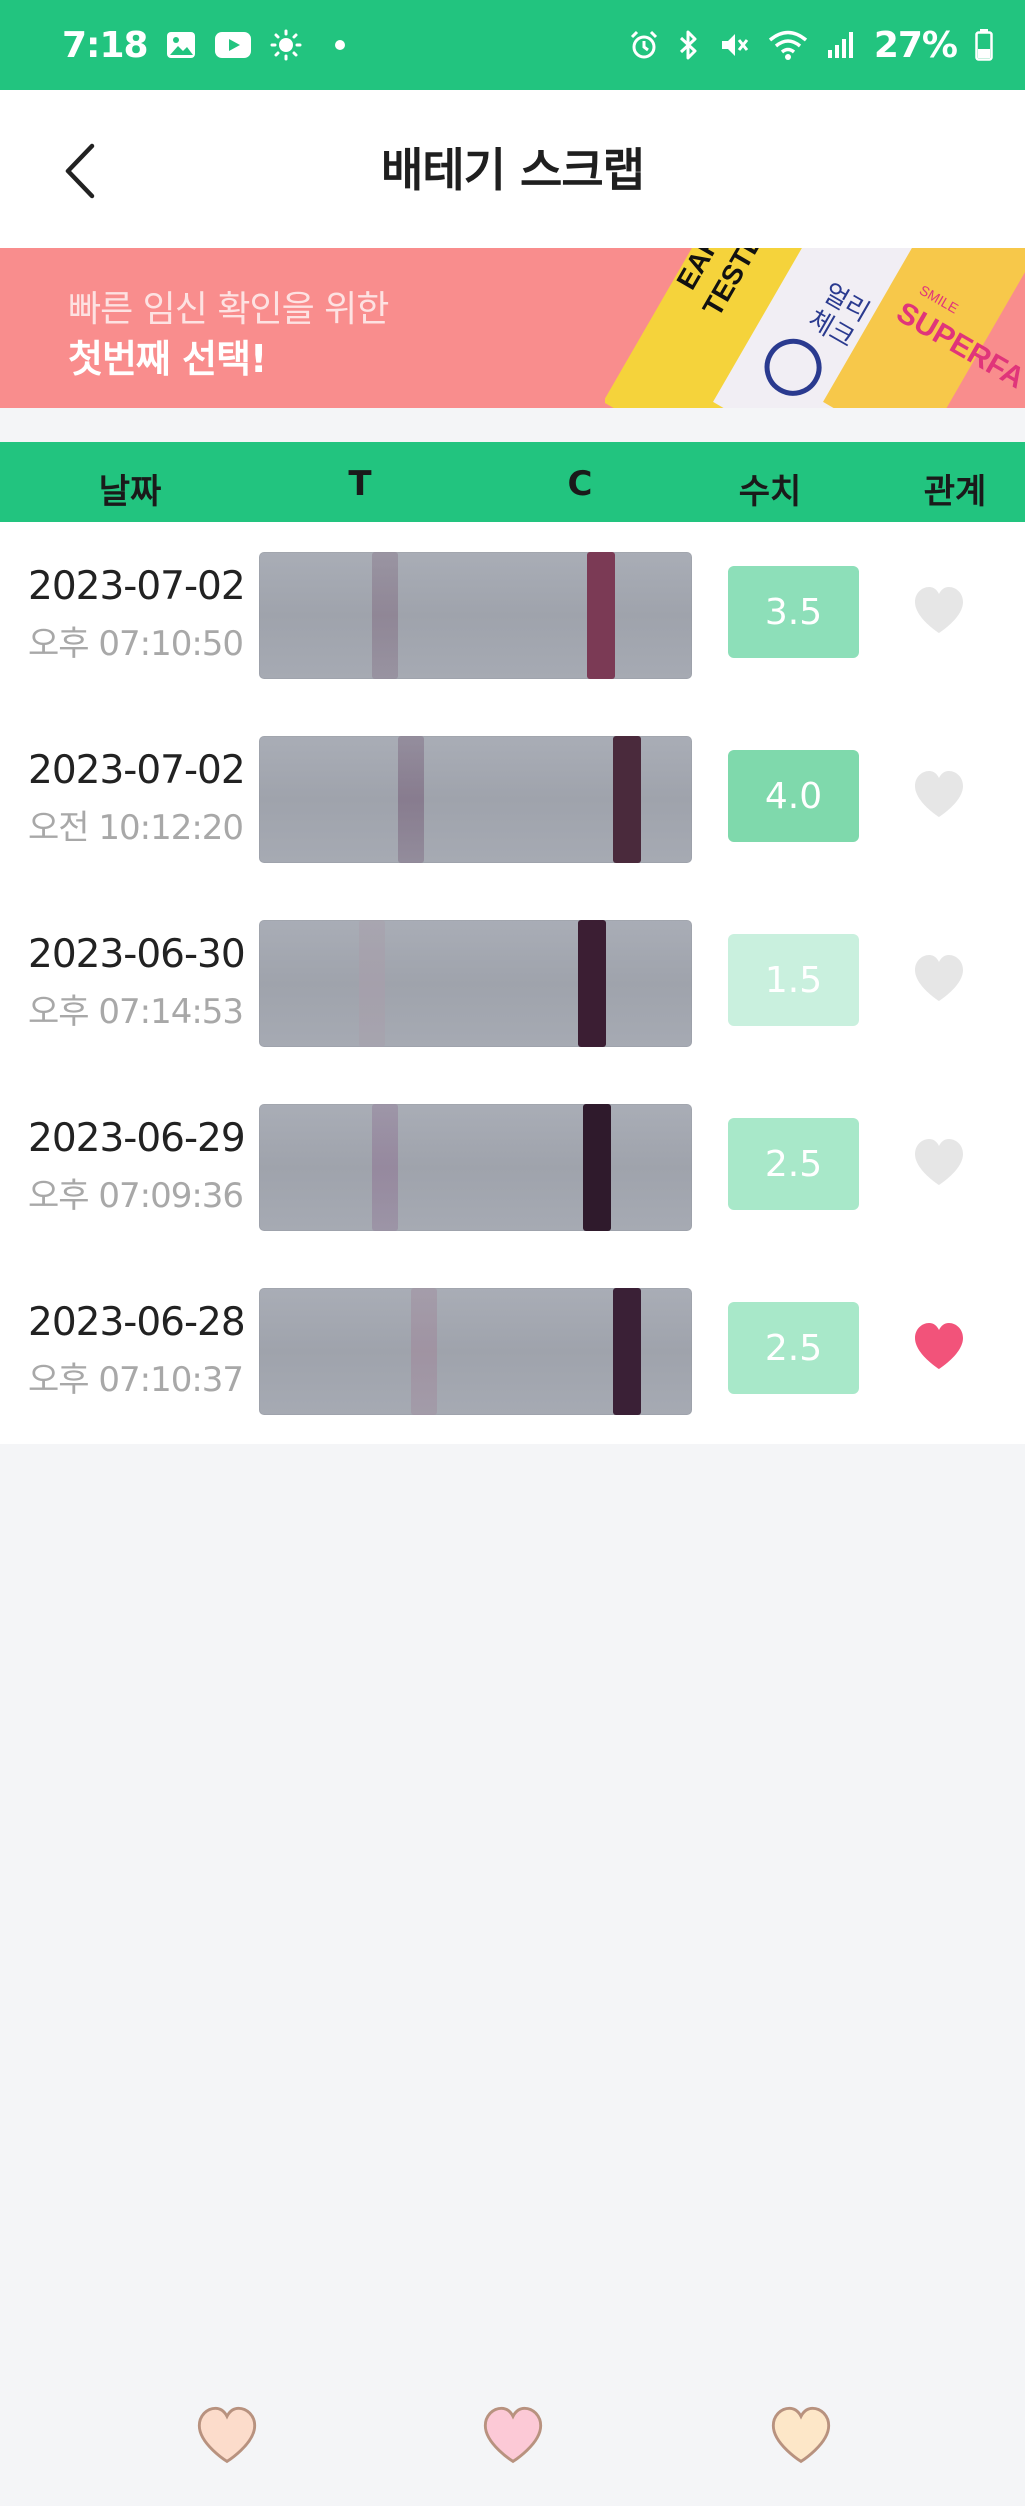 Image resolution: width=1025 pixels, height=2506 pixels. I want to click on row-date: 2023-06-29, so click(137, 1138).